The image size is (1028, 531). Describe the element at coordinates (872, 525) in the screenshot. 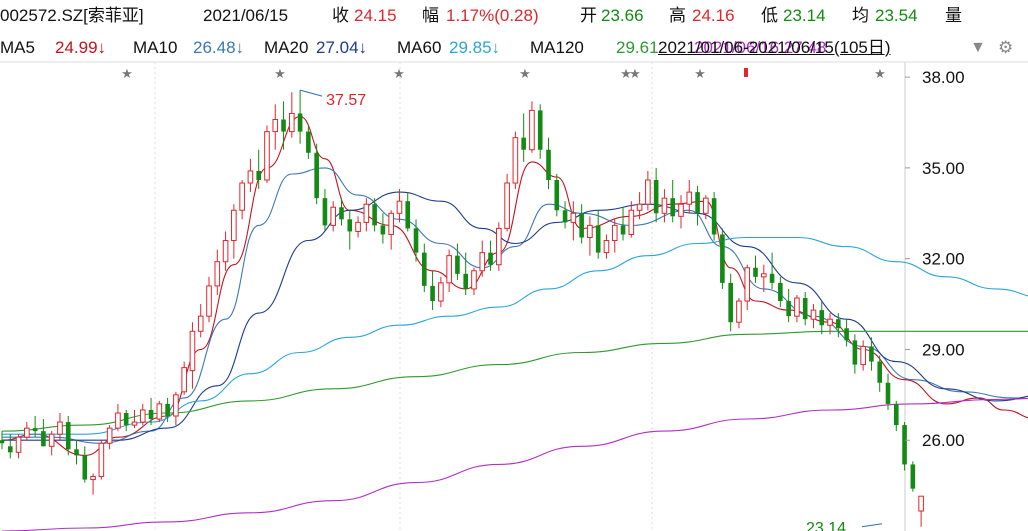

I see `min-pointer-line` at that location.